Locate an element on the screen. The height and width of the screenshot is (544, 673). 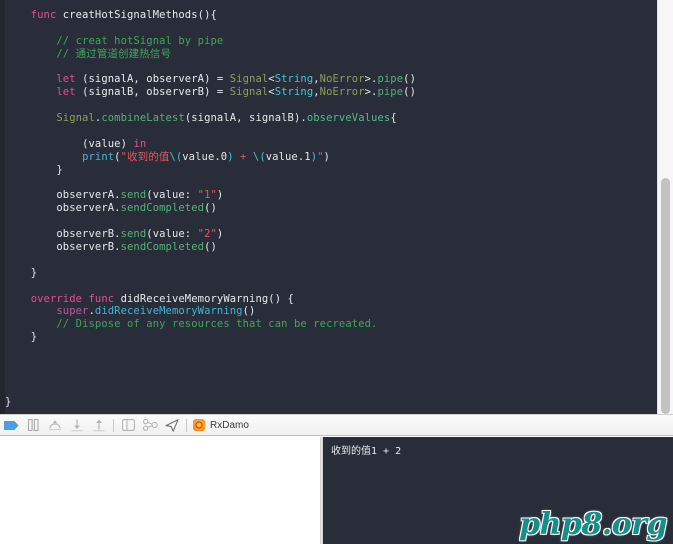
debug-memory-graph-button is located at coordinates (150, 425).